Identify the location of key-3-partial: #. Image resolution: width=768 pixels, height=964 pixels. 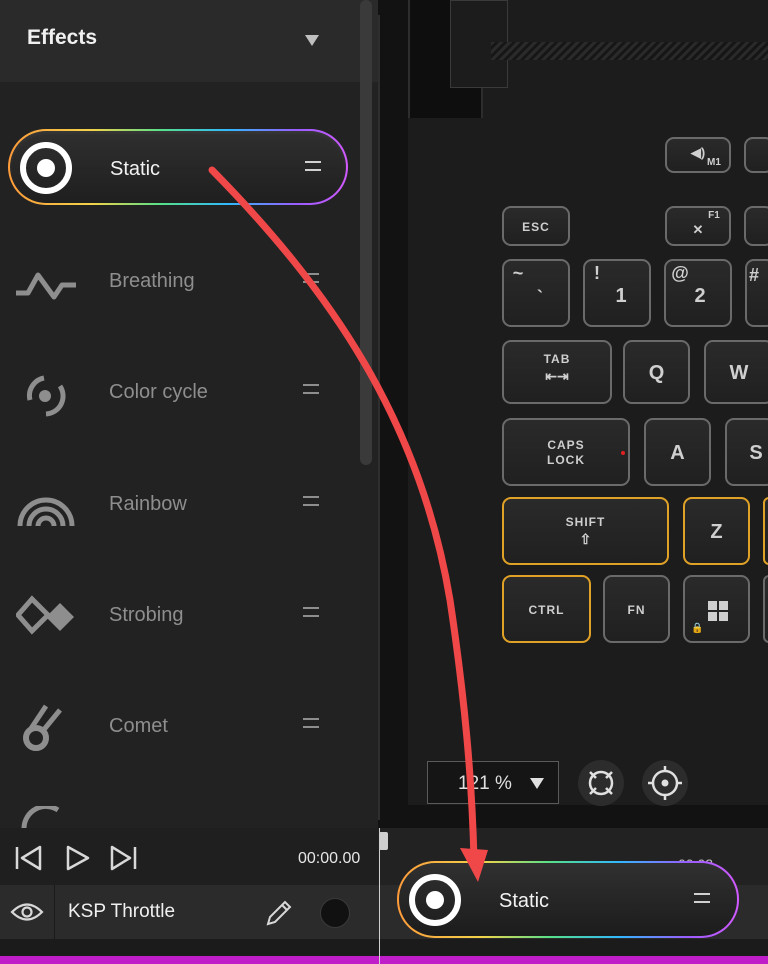
(756, 293).